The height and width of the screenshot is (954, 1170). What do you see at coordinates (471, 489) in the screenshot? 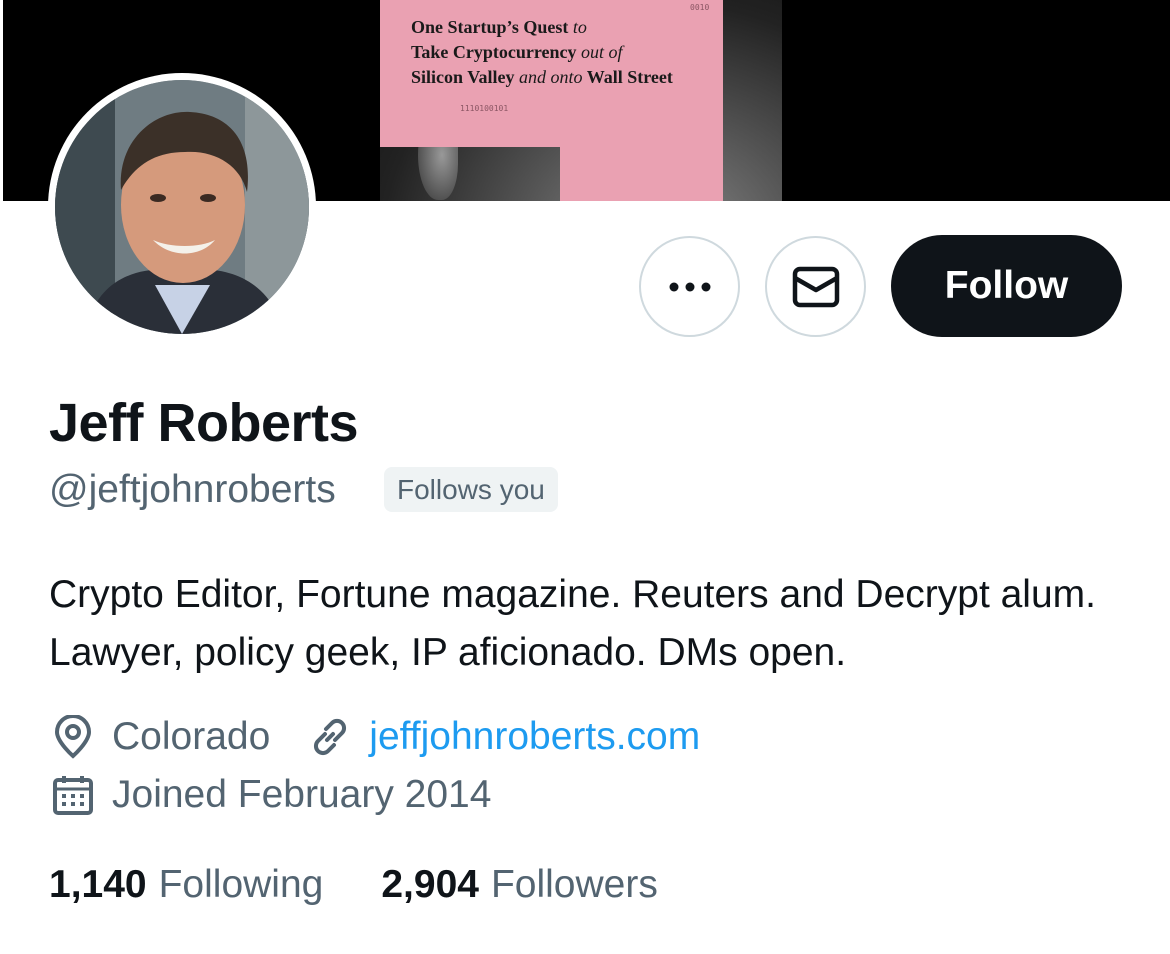
I see `follows-you-badge: Follows you` at bounding box center [471, 489].